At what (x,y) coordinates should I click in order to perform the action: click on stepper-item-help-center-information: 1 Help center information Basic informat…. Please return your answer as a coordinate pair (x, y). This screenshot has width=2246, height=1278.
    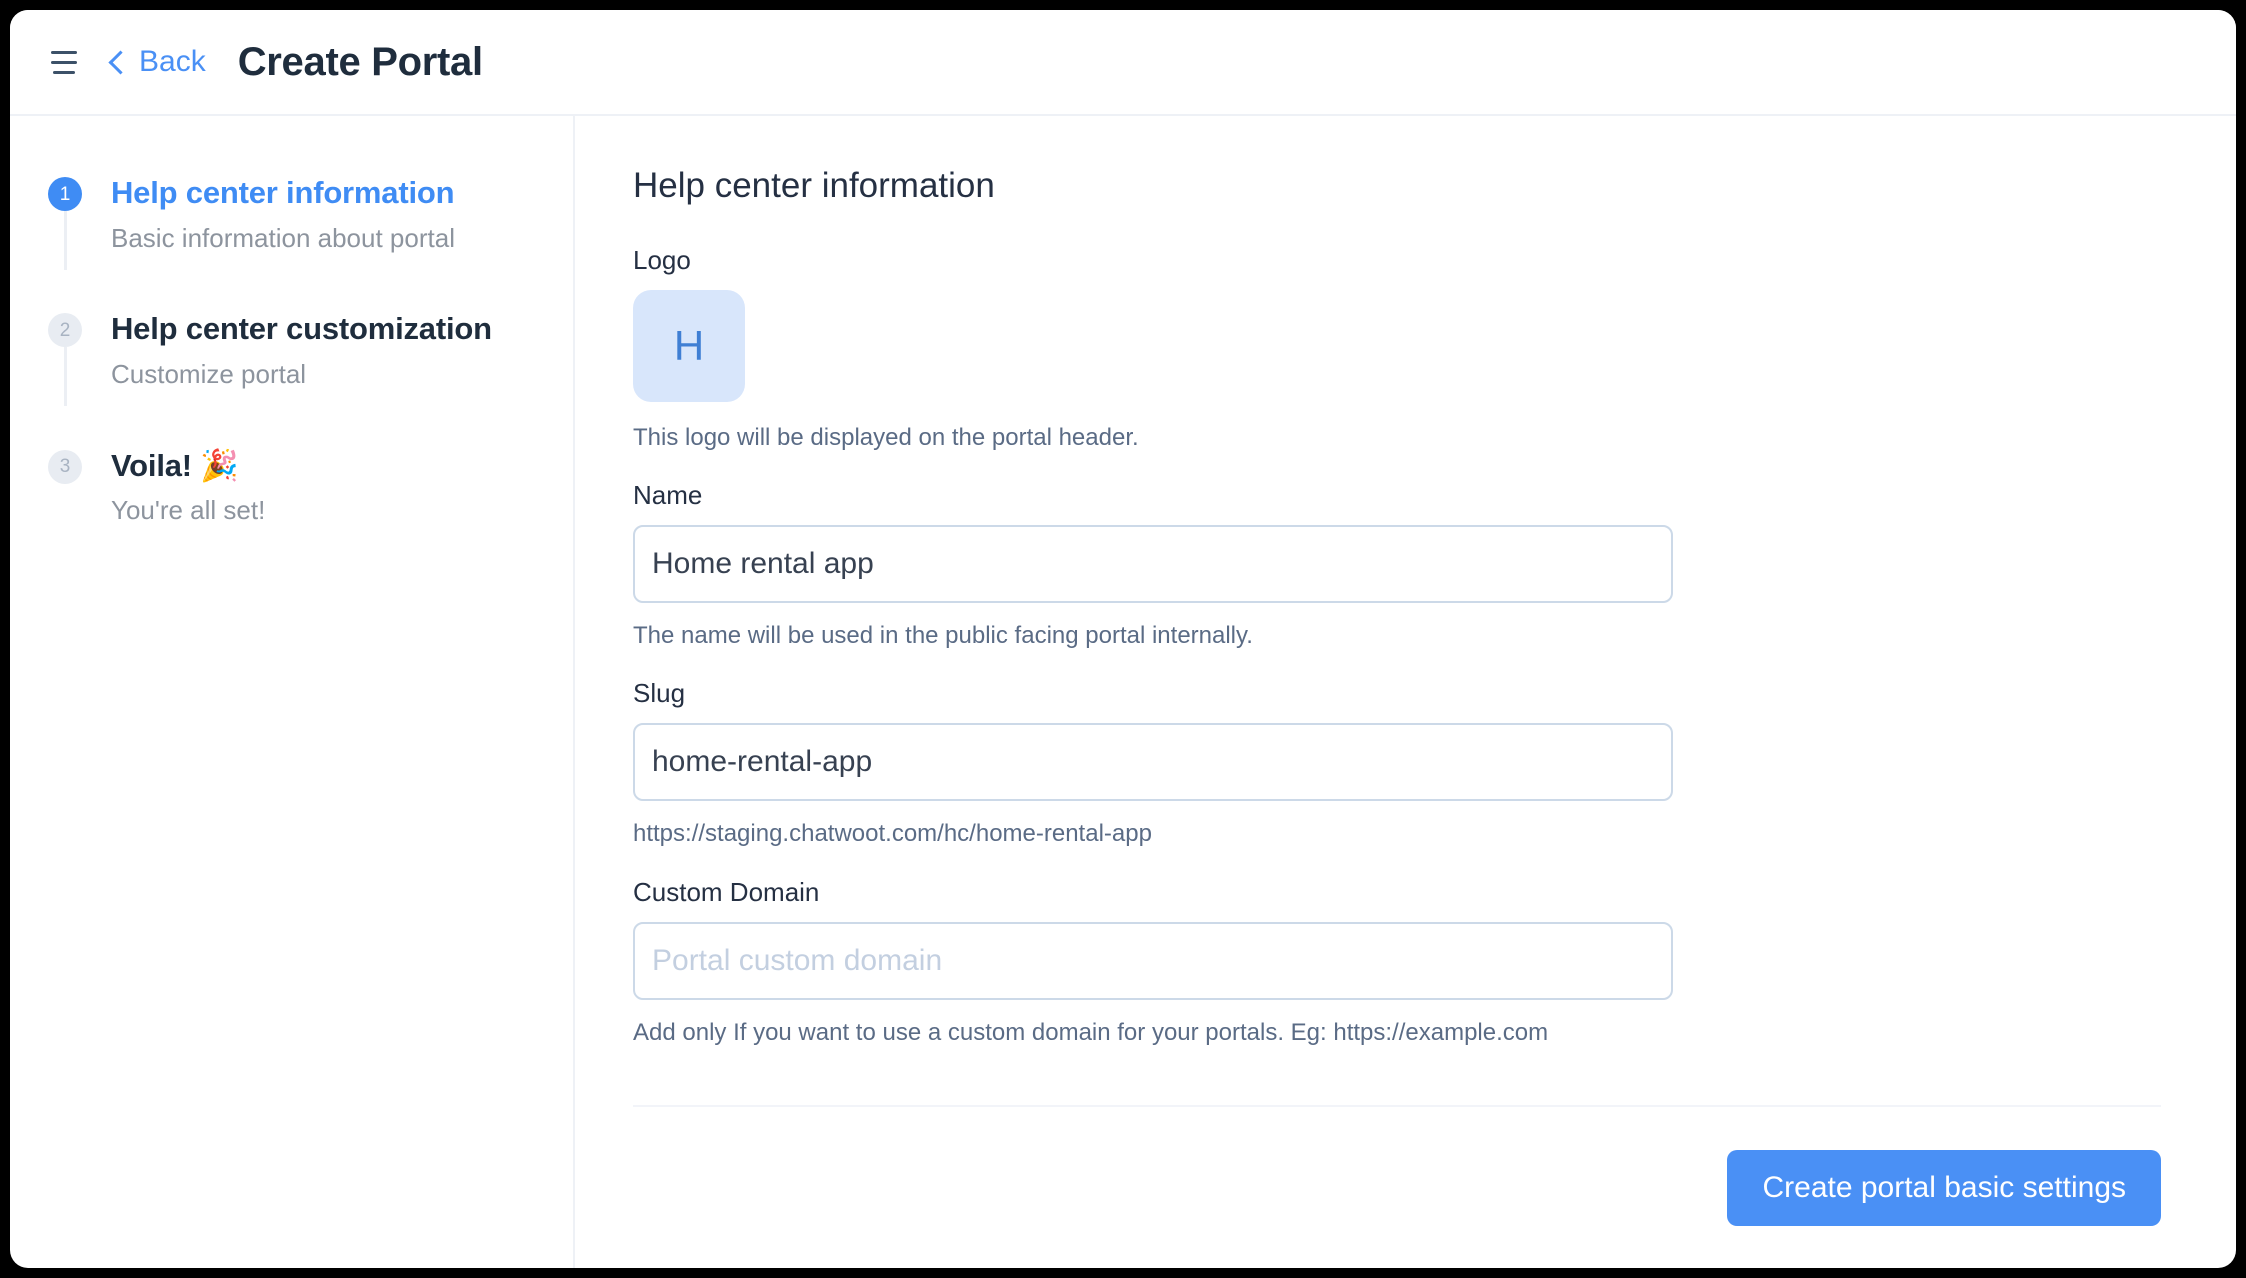
    Looking at the image, I should click on (290, 242).